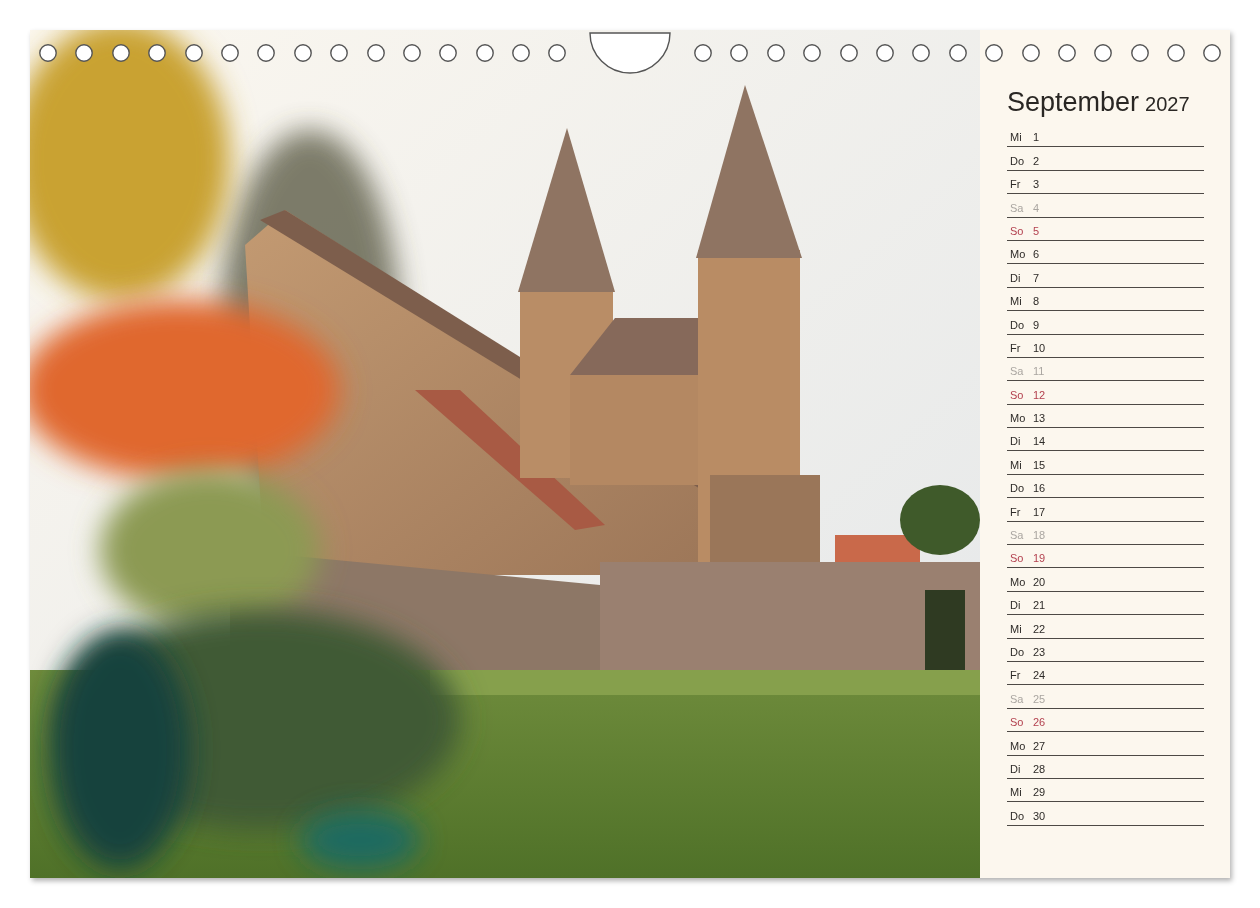 The height and width of the screenshot is (908, 1260). I want to click on day-number: 2, so click(1036, 161).